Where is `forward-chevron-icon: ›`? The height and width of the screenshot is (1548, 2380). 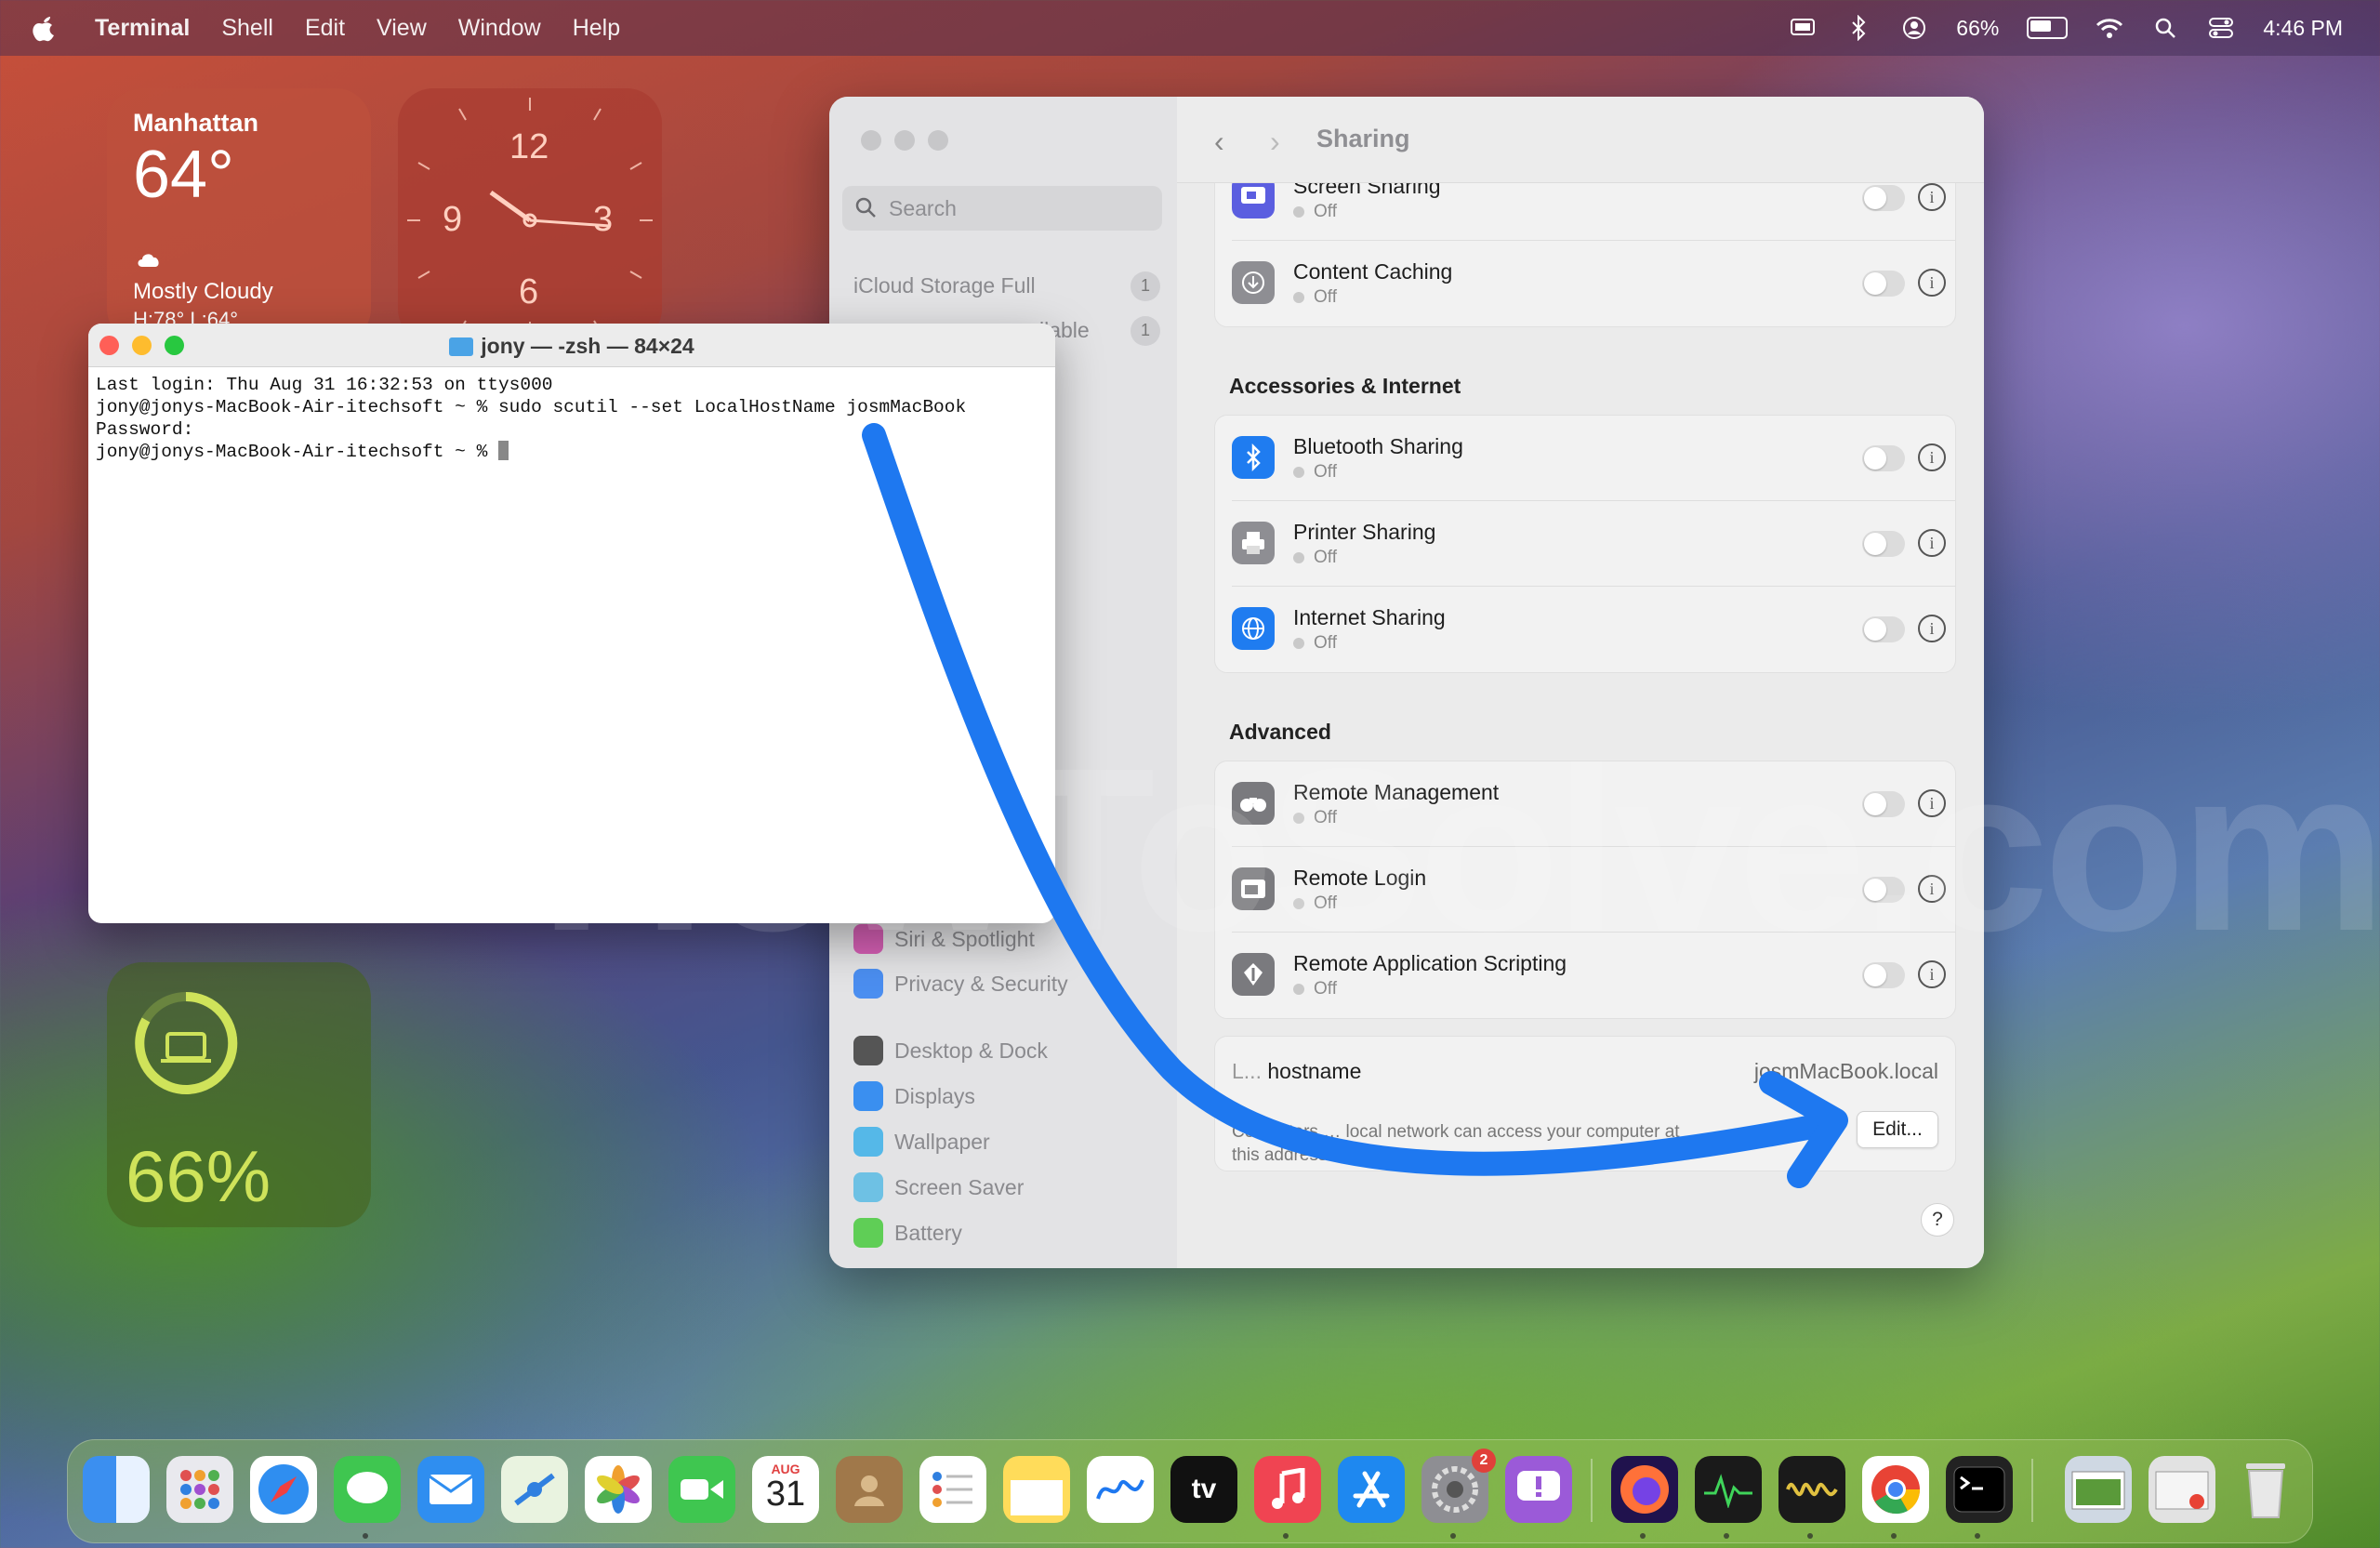 forward-chevron-icon: › is located at coordinates (1275, 142).